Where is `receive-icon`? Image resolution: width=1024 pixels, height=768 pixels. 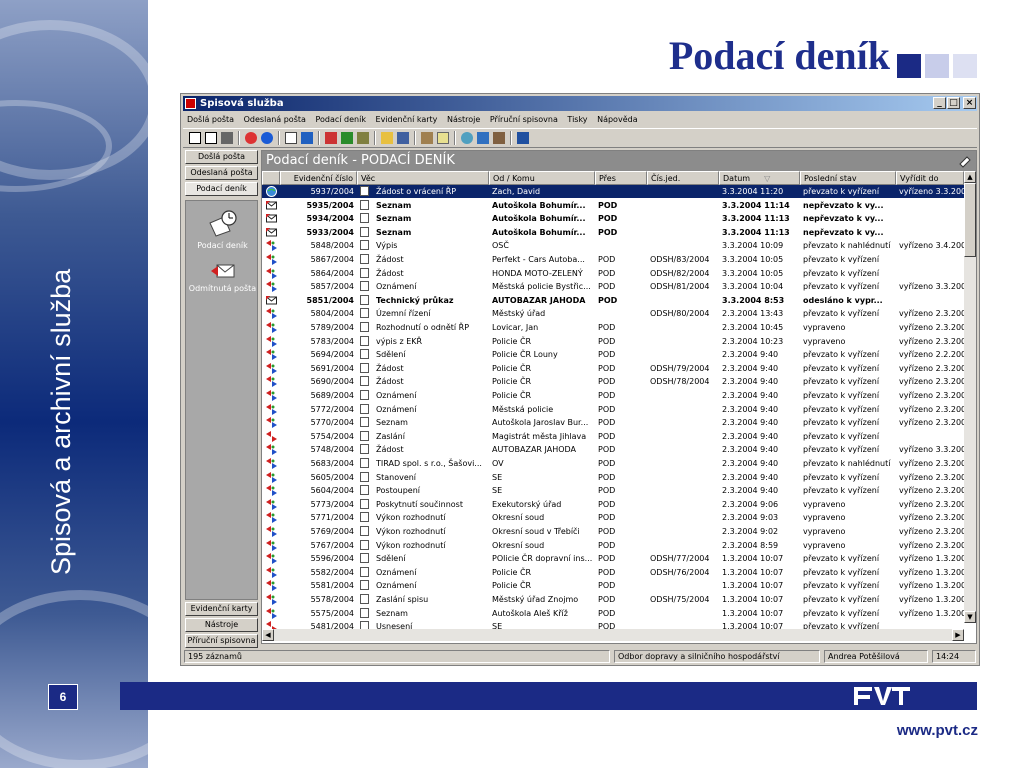
receive-icon is located at coordinates (347, 138).